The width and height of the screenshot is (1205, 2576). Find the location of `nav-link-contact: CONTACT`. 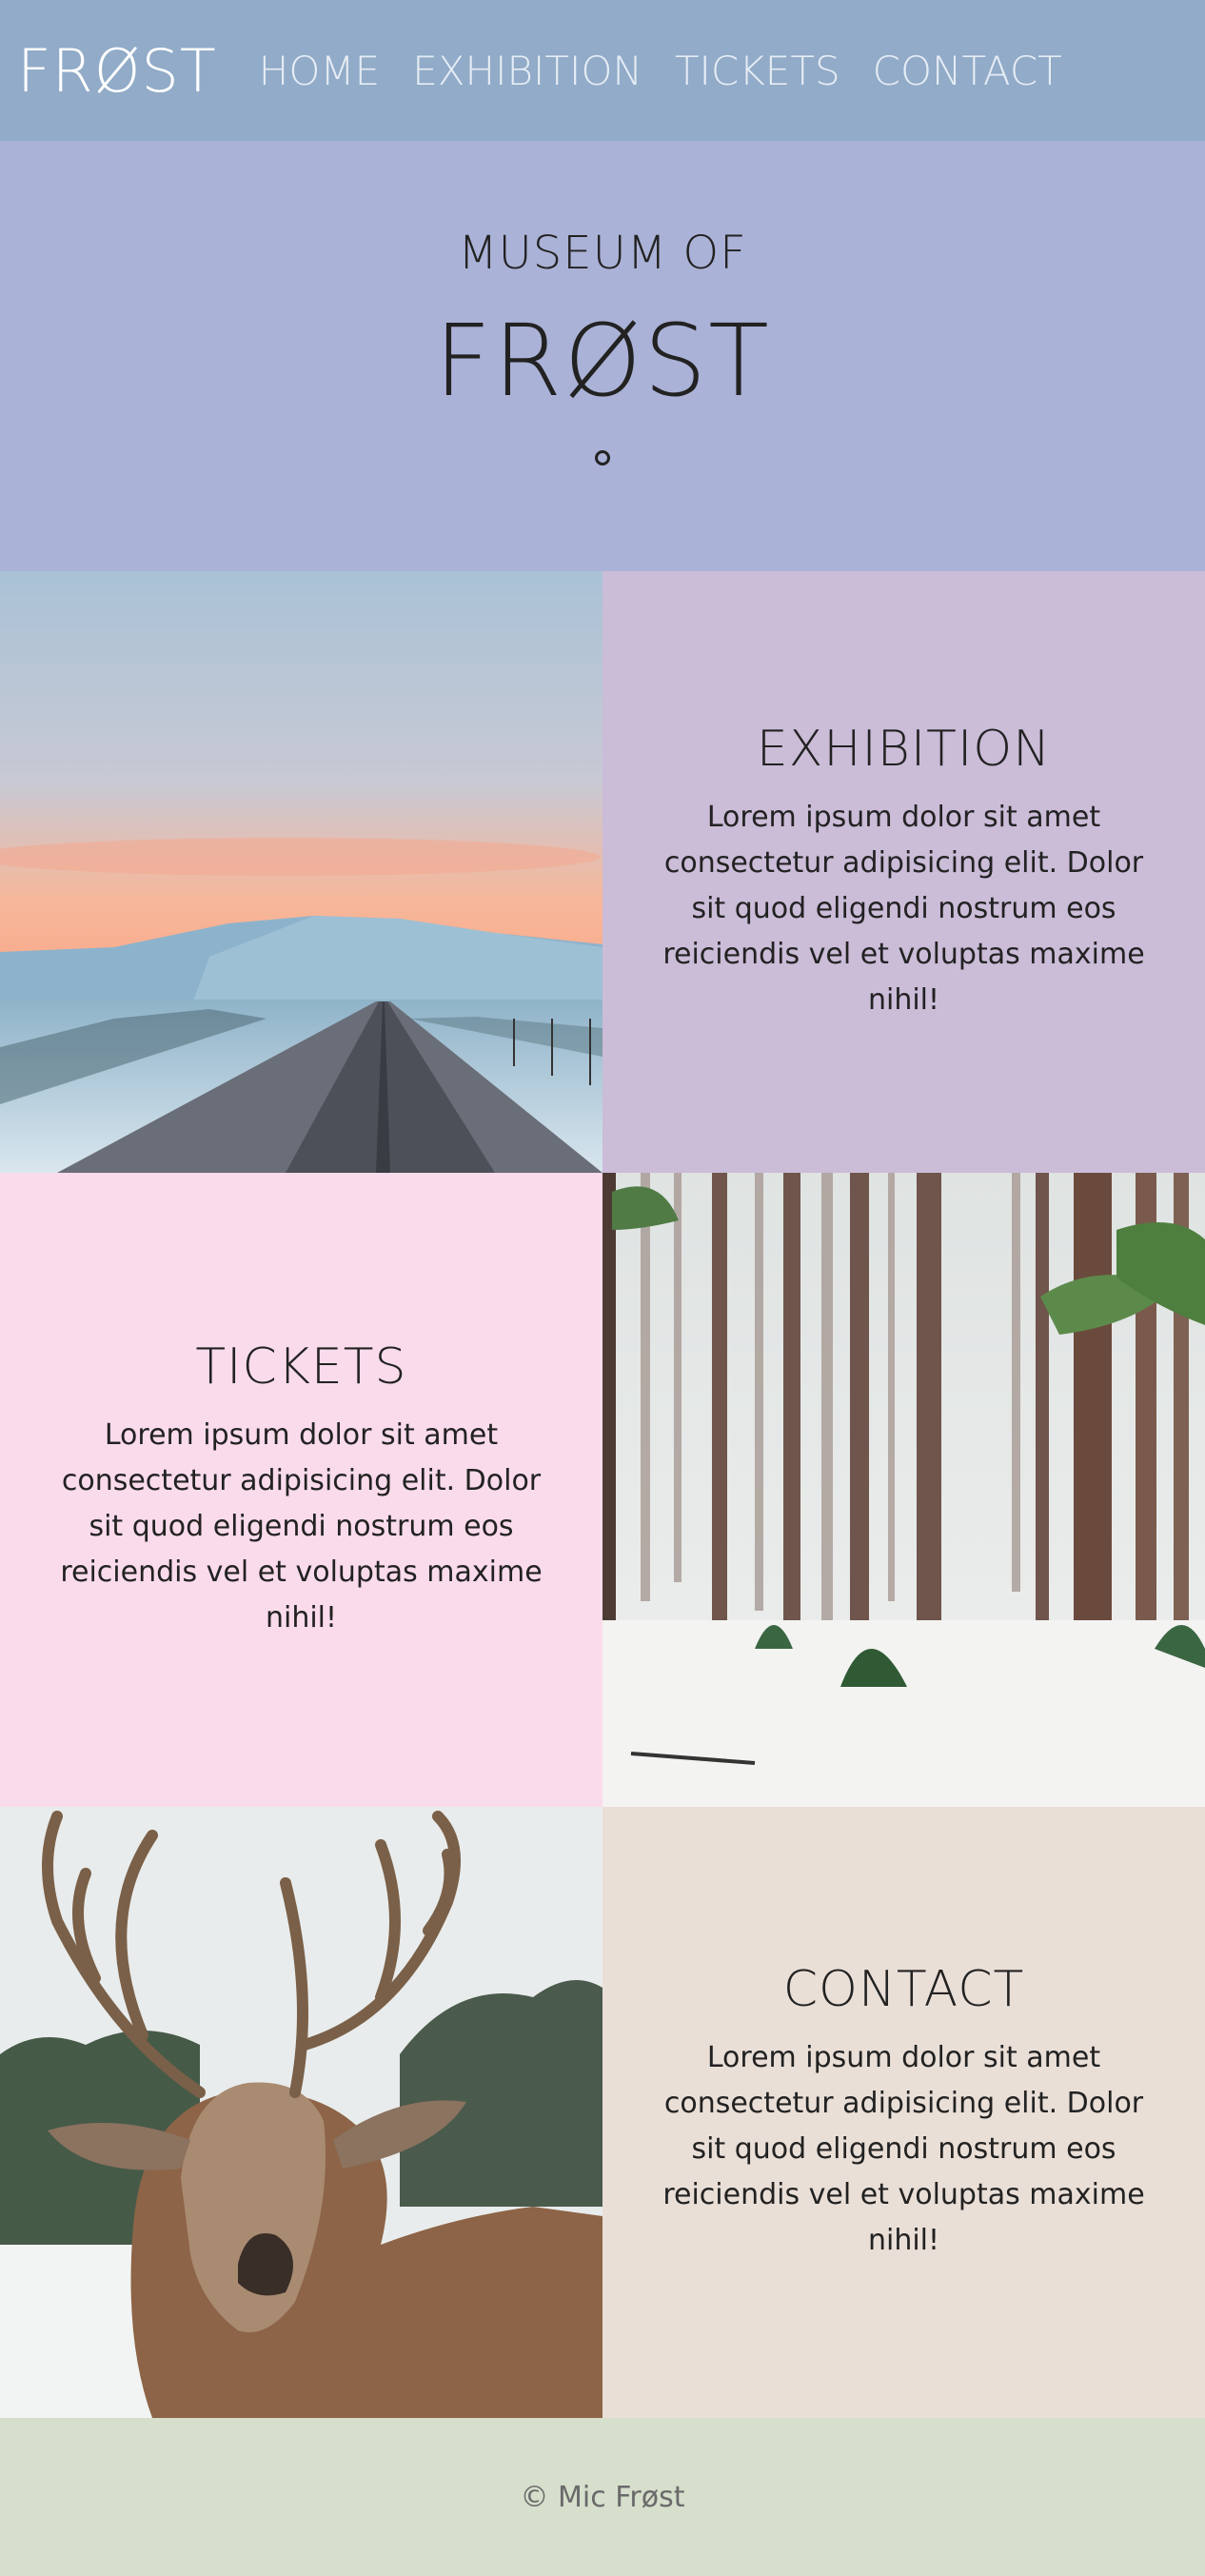

nav-link-contact: CONTACT is located at coordinates (967, 71).